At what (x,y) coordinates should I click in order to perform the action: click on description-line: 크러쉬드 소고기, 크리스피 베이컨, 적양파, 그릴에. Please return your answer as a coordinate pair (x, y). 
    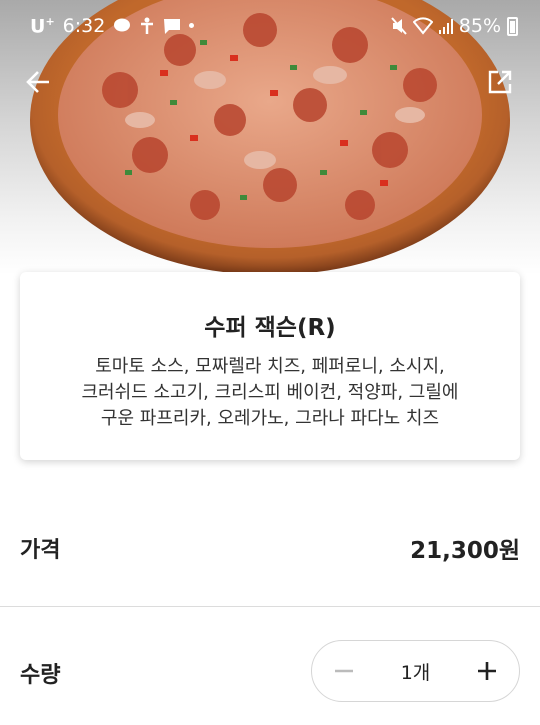
    Looking at the image, I should click on (270, 392).